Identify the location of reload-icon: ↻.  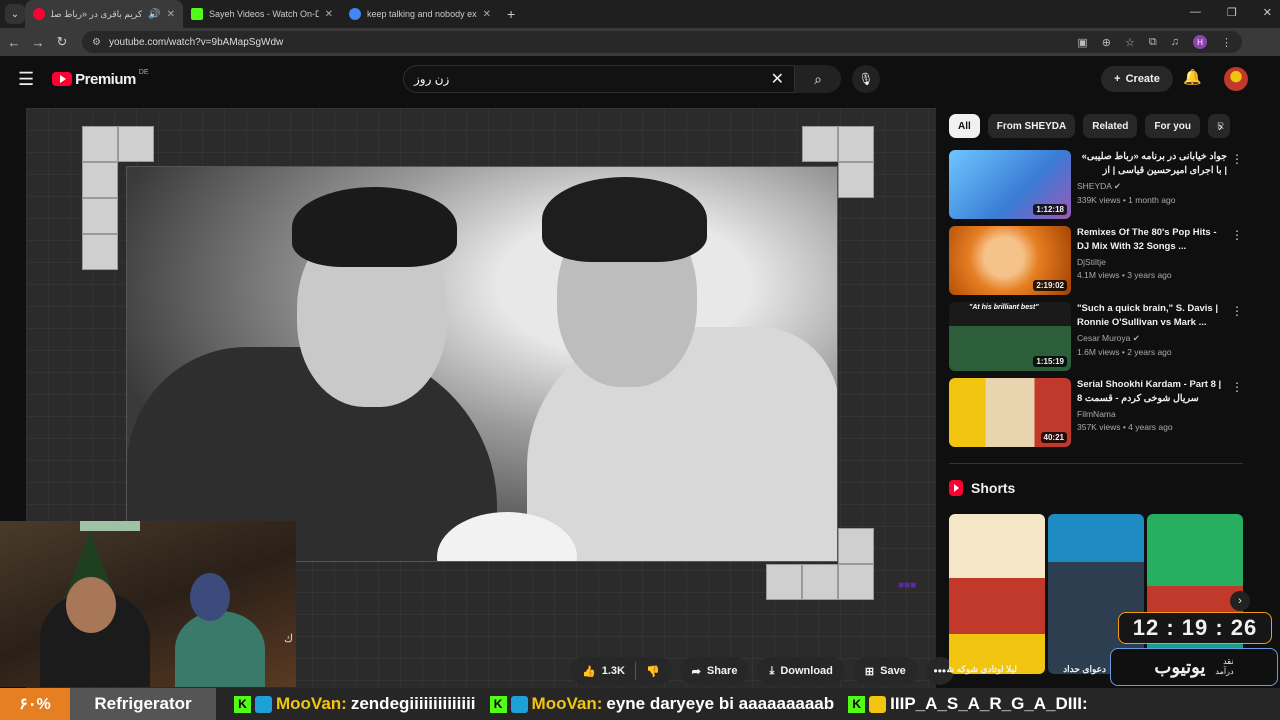
(62, 42).